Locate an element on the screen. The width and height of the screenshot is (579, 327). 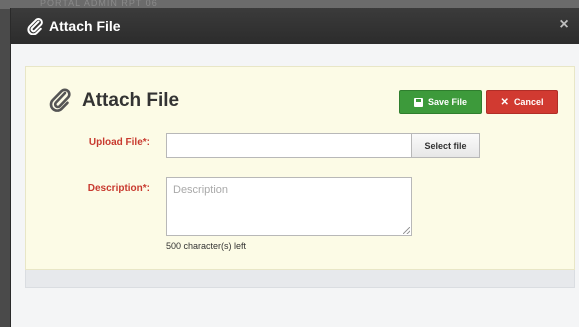
x-icon: ✕ is located at coordinates (504, 102).